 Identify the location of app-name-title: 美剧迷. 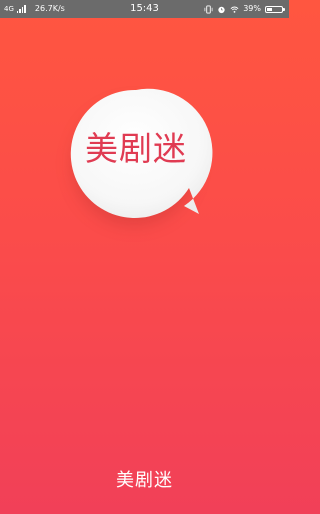
(144, 480).